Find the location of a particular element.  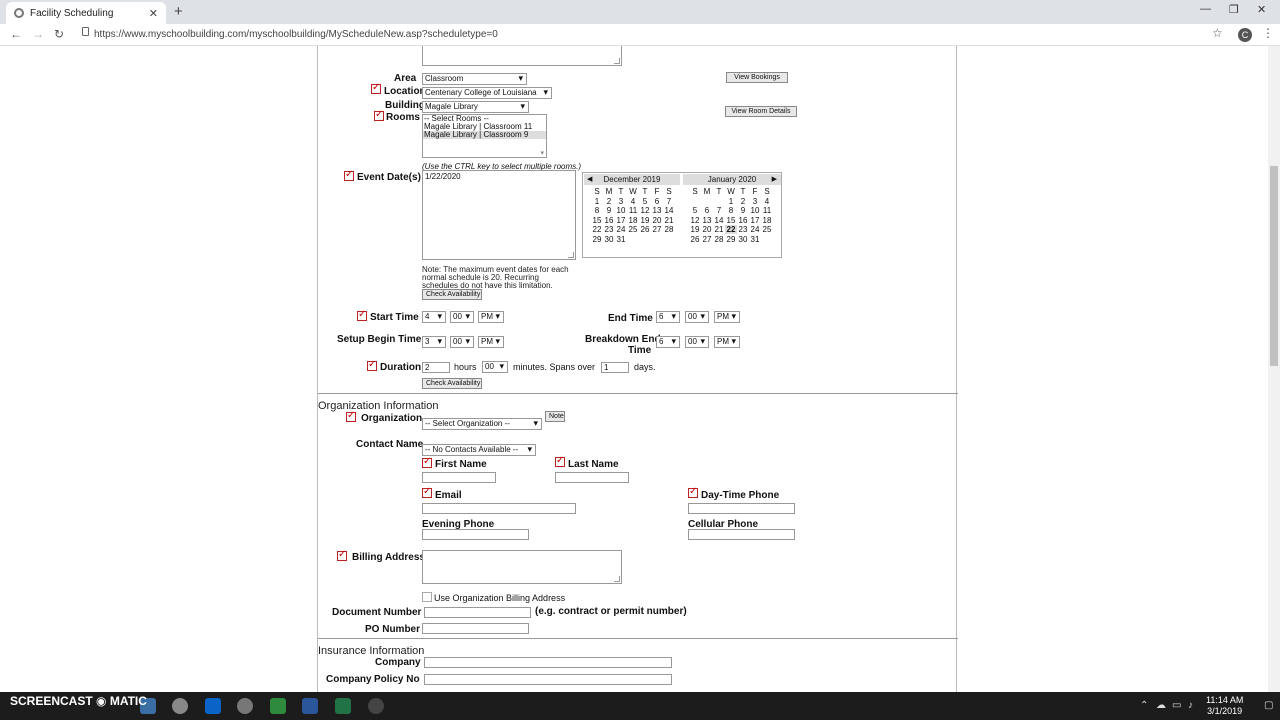

browser-app-icon is located at coordinates (180, 706).